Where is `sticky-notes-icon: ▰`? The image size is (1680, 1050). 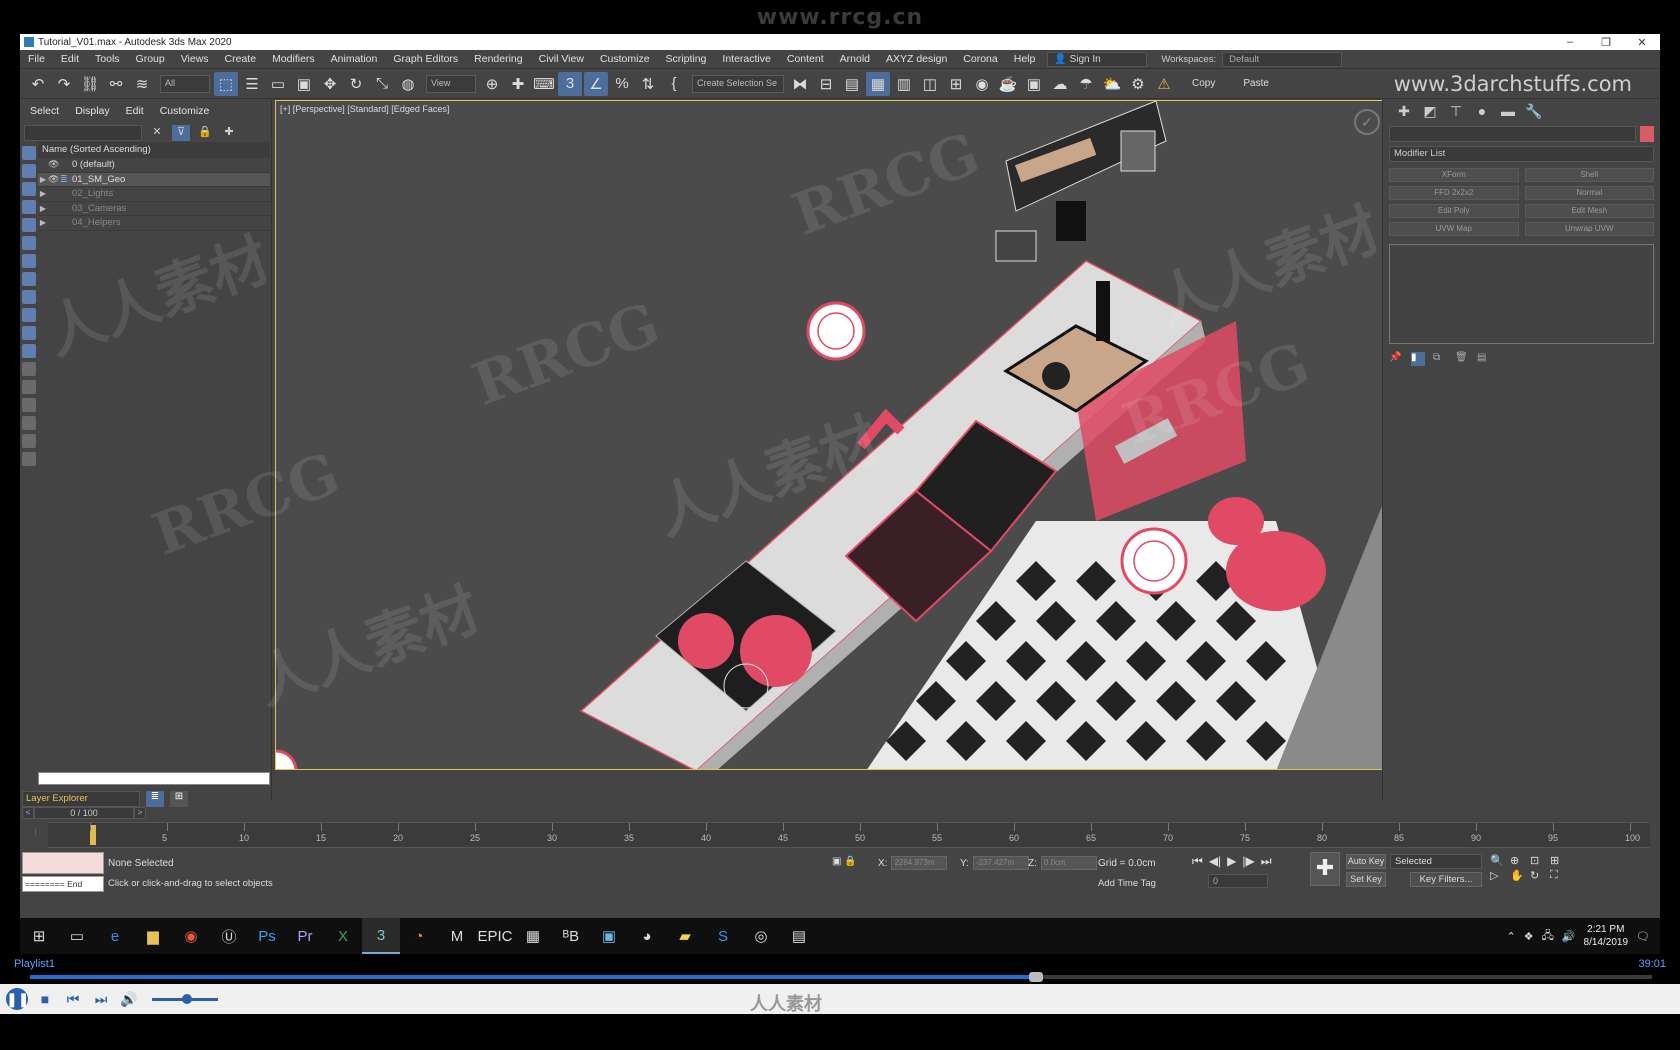 sticky-notes-icon: ▰ is located at coordinates (685, 936).